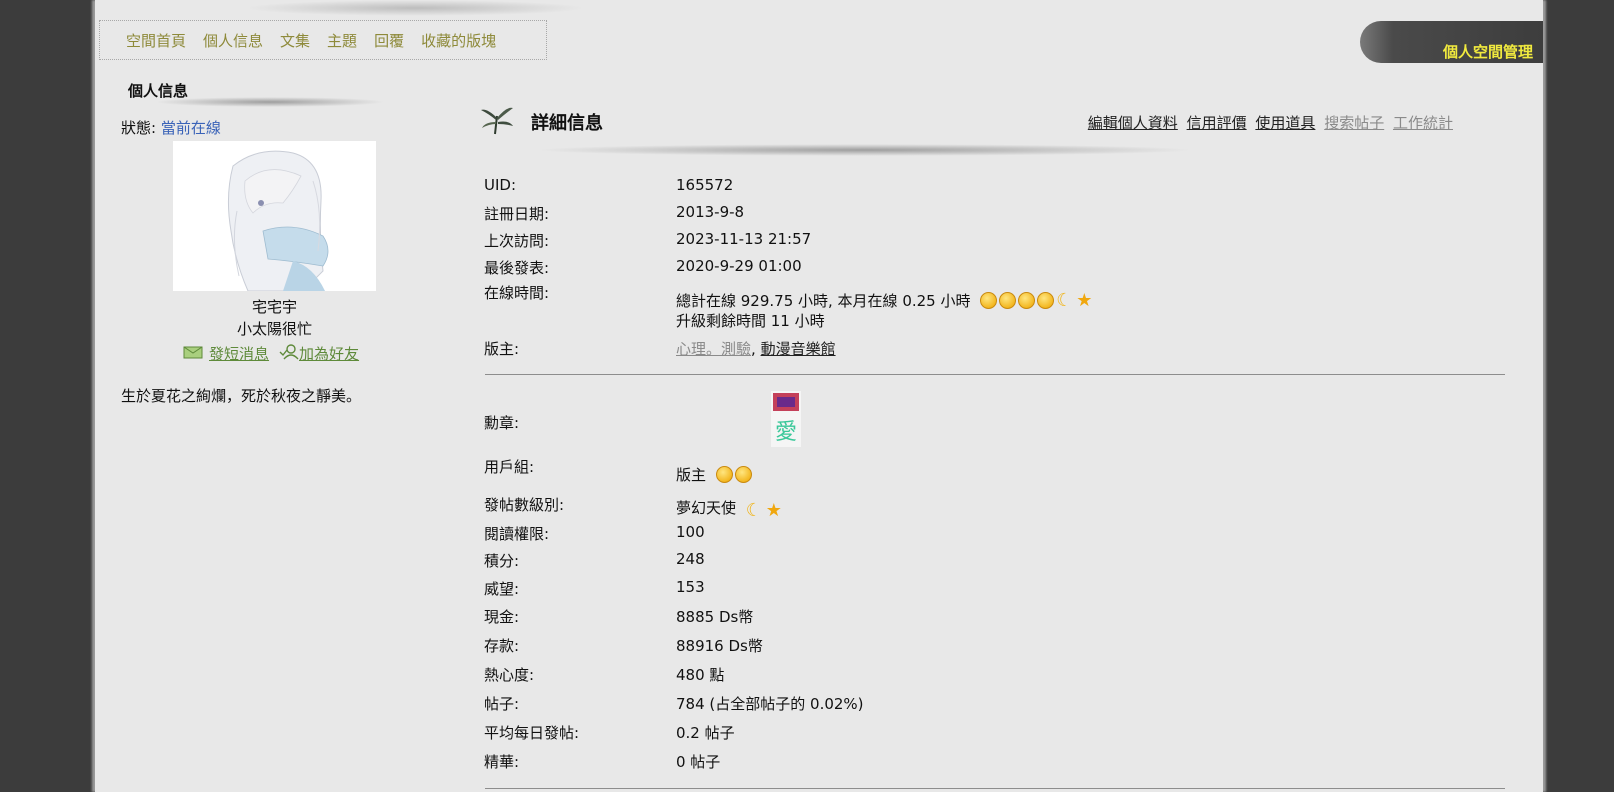 Image resolution: width=1614 pixels, height=792 pixels. I want to click on ink-plant-icon, so click(497, 122).